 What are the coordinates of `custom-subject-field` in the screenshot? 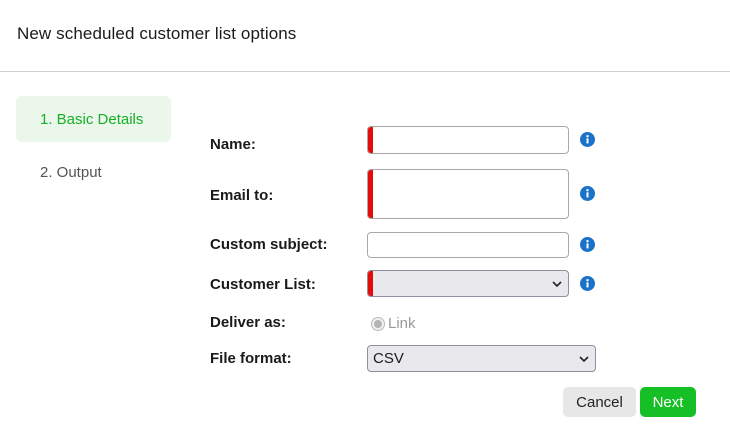 It's located at (468, 245).